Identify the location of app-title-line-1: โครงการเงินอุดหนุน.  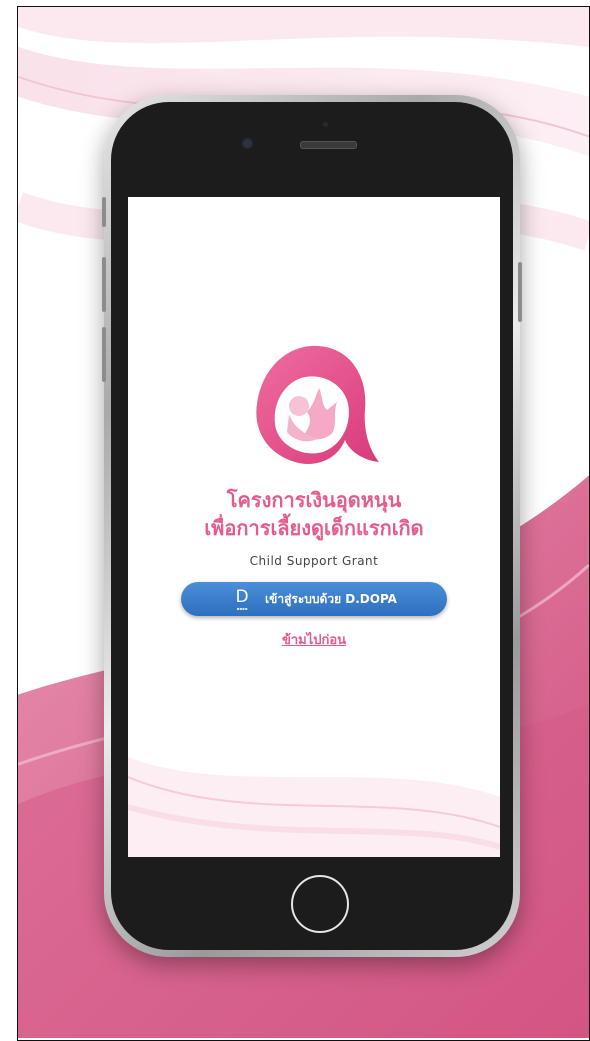
(314, 500).